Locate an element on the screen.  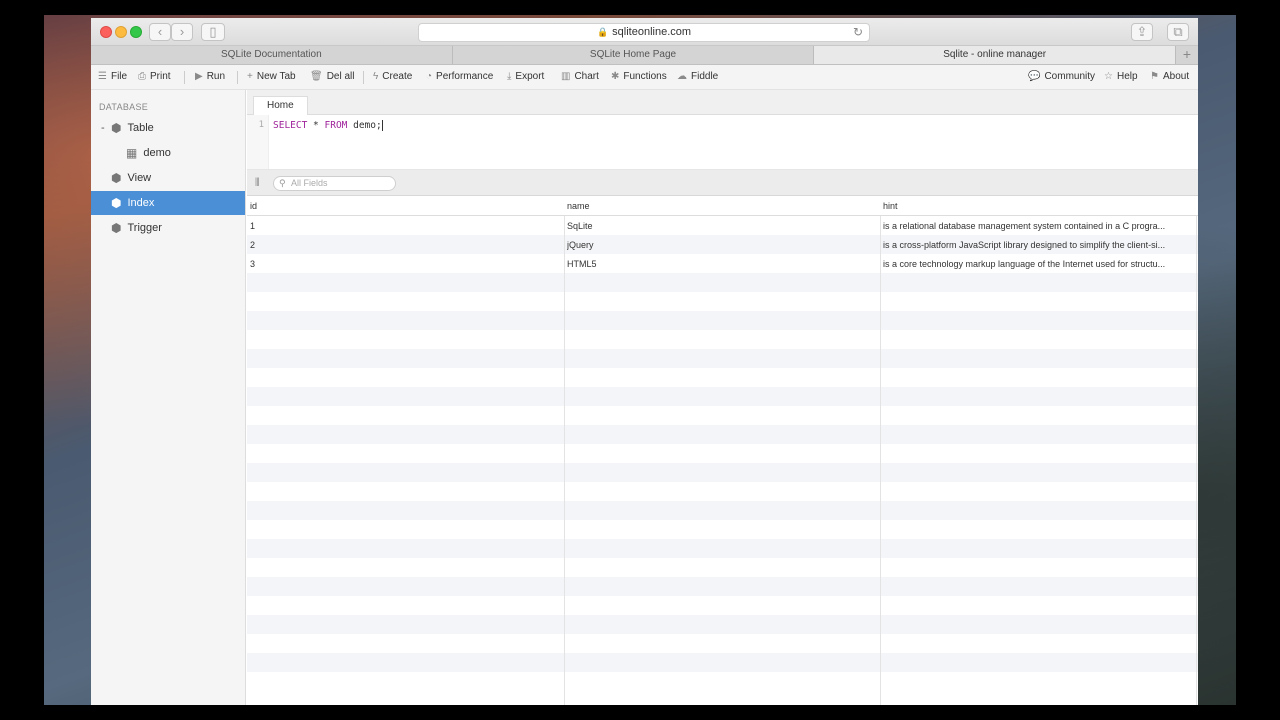
about-button: ⚑ About is located at coordinates (1169, 76).